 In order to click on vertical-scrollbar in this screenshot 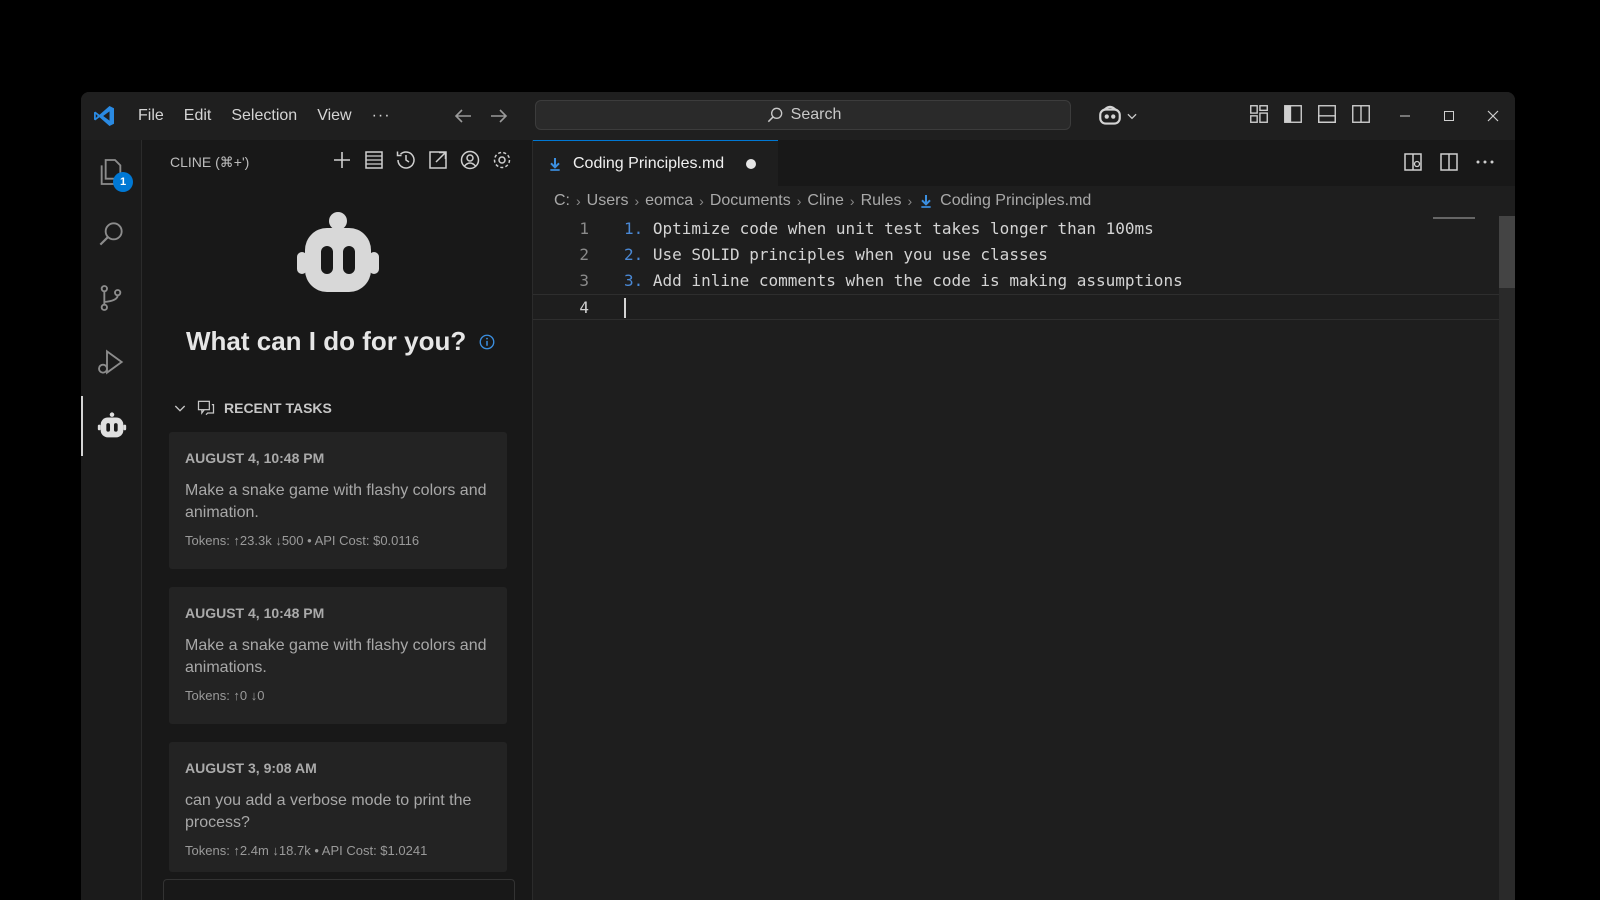, I will do `click(1507, 558)`.